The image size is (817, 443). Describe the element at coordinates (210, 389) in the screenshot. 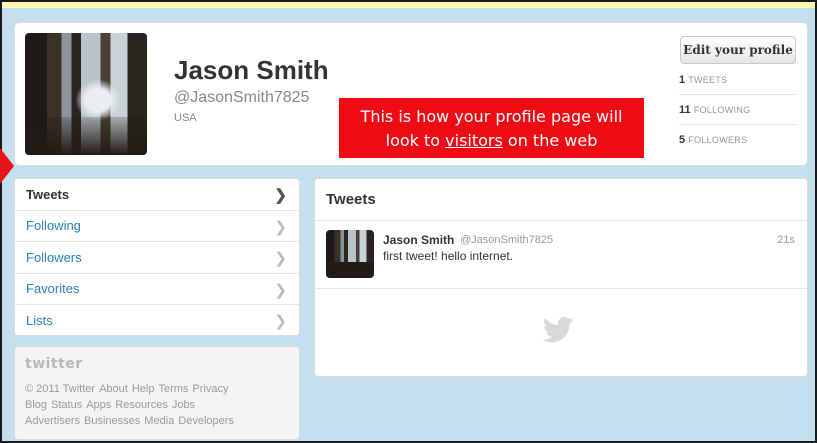

I see `footer-link-privacy: Privacy` at that location.